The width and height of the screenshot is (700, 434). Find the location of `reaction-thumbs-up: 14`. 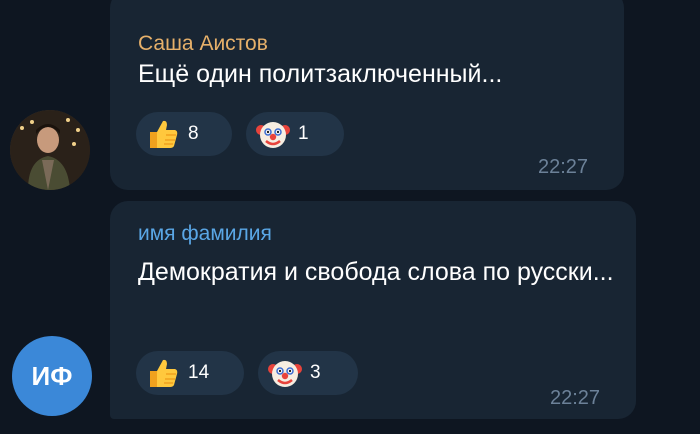

reaction-thumbs-up: 14 is located at coordinates (190, 373).